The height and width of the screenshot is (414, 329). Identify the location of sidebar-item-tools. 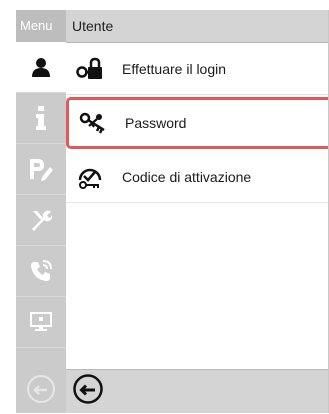
(41, 220).